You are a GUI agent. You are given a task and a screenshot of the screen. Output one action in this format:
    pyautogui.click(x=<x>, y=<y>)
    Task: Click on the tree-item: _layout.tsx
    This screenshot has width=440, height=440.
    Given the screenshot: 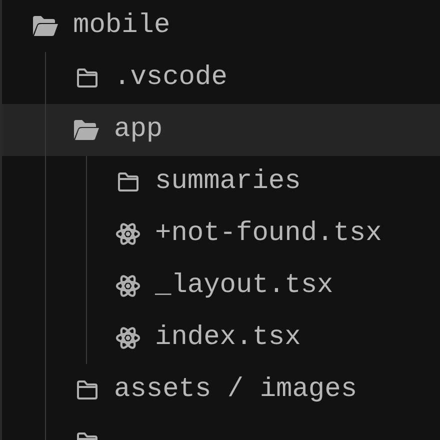 What is the action you would take?
    pyautogui.click(x=221, y=286)
    